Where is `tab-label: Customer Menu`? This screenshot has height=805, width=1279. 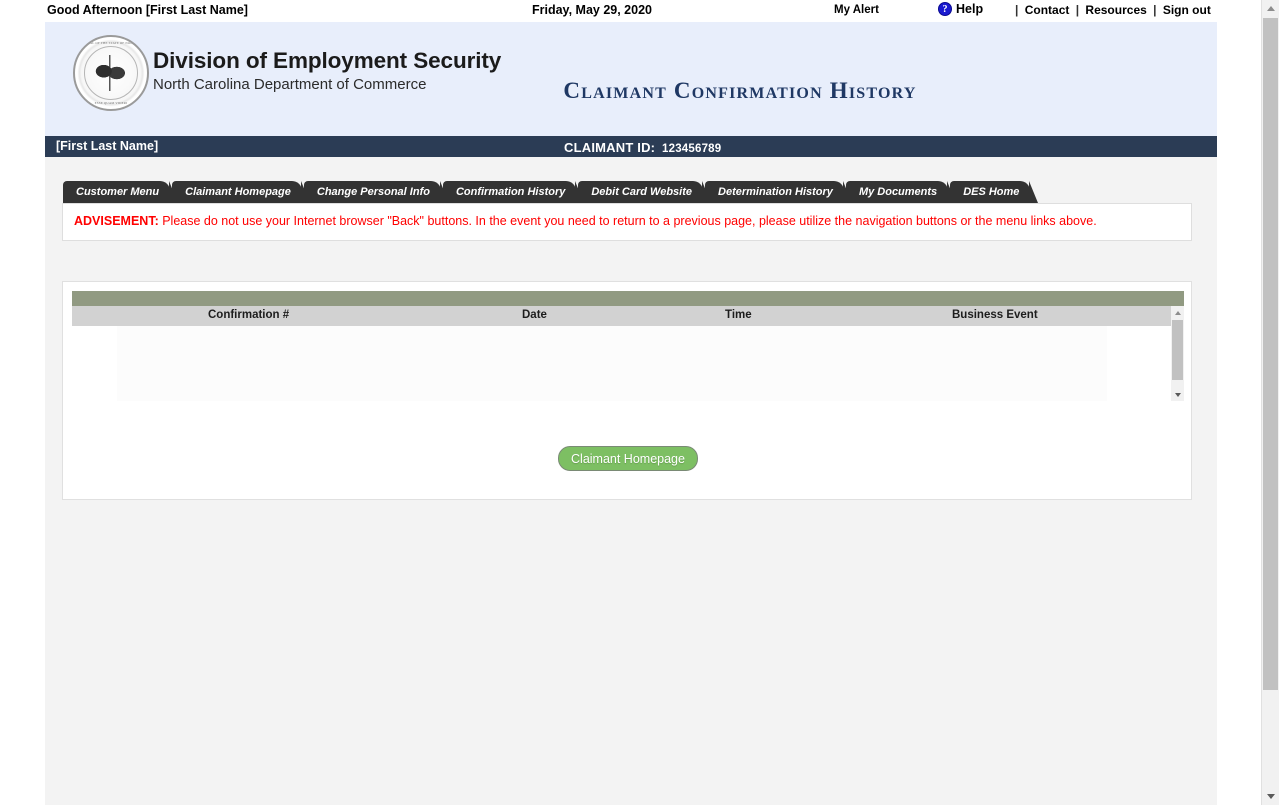 tab-label: Customer Menu is located at coordinates (118, 192).